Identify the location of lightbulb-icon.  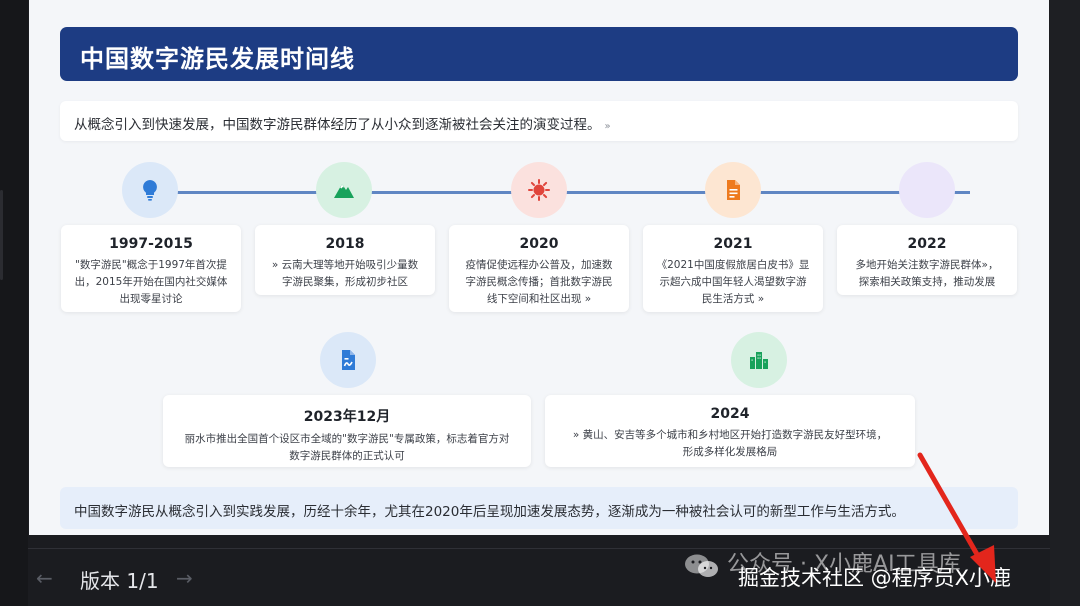
(150, 190).